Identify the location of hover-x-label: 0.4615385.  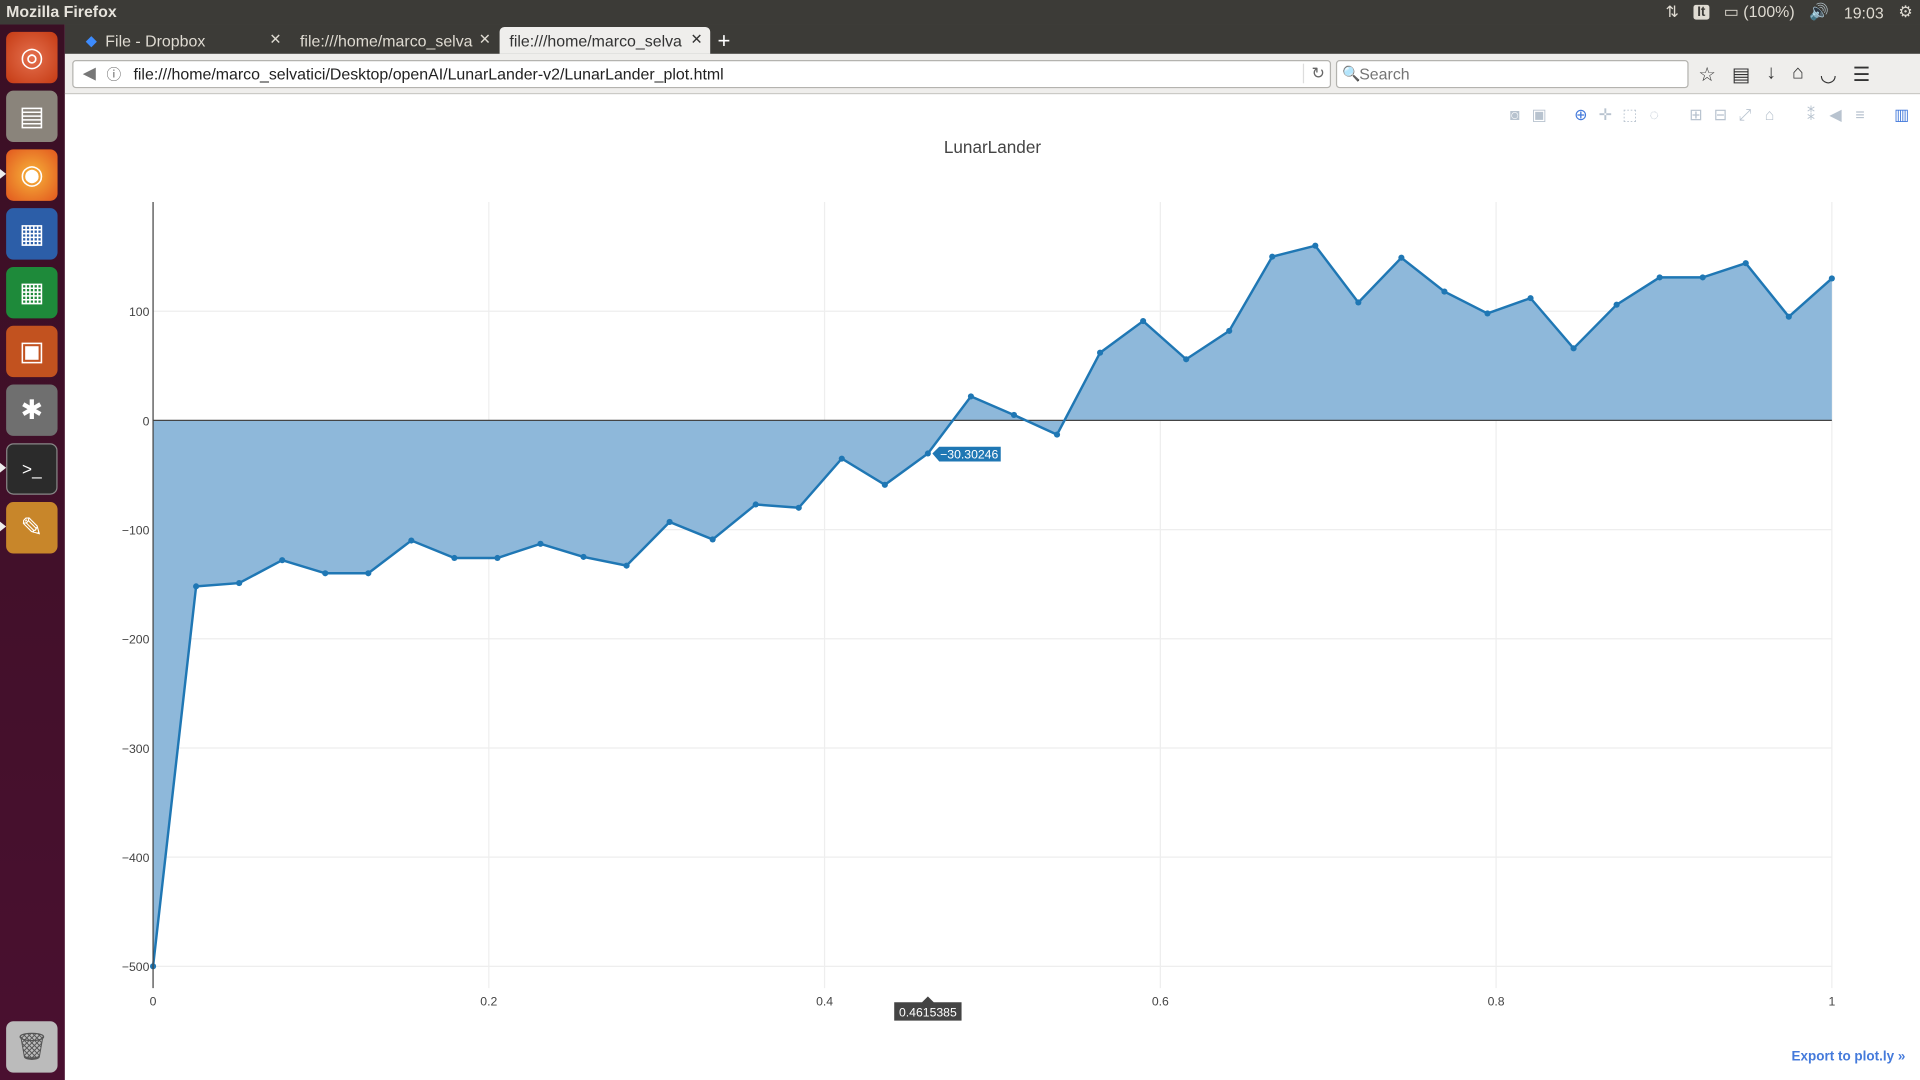
(927, 1008).